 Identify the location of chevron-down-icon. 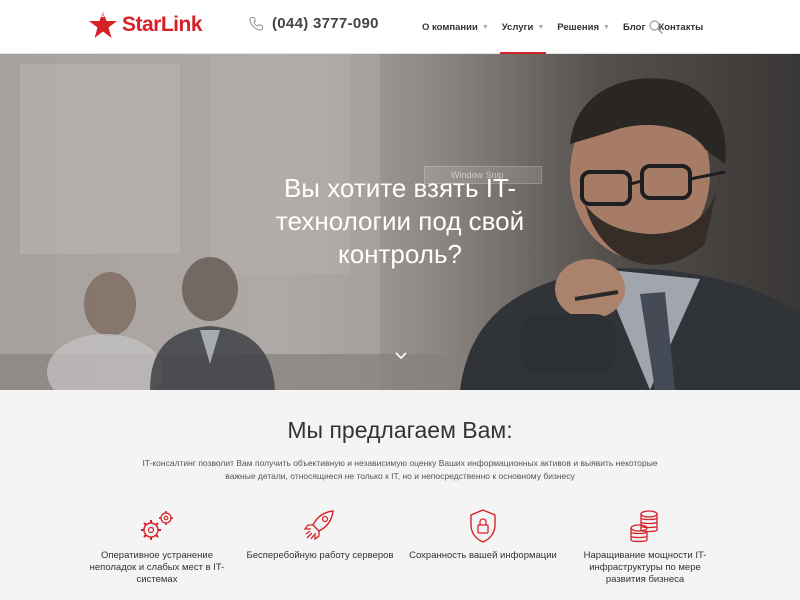
(401, 356).